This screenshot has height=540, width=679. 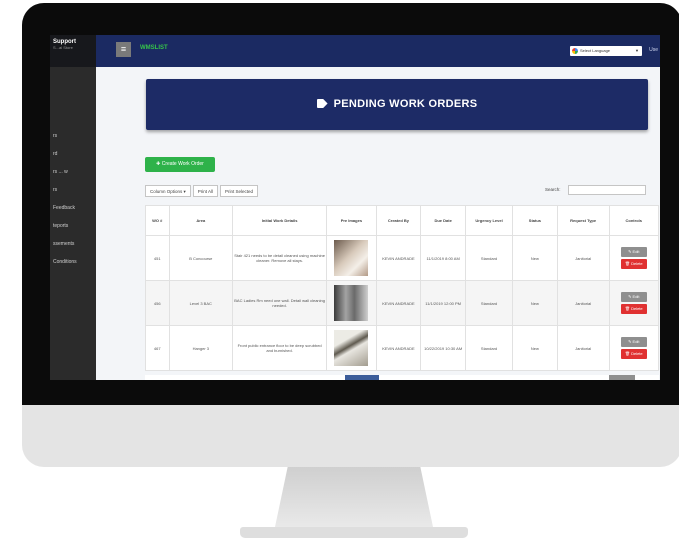 What do you see at coordinates (351, 220) in the screenshot?
I see `column-header: Pre Images` at bounding box center [351, 220].